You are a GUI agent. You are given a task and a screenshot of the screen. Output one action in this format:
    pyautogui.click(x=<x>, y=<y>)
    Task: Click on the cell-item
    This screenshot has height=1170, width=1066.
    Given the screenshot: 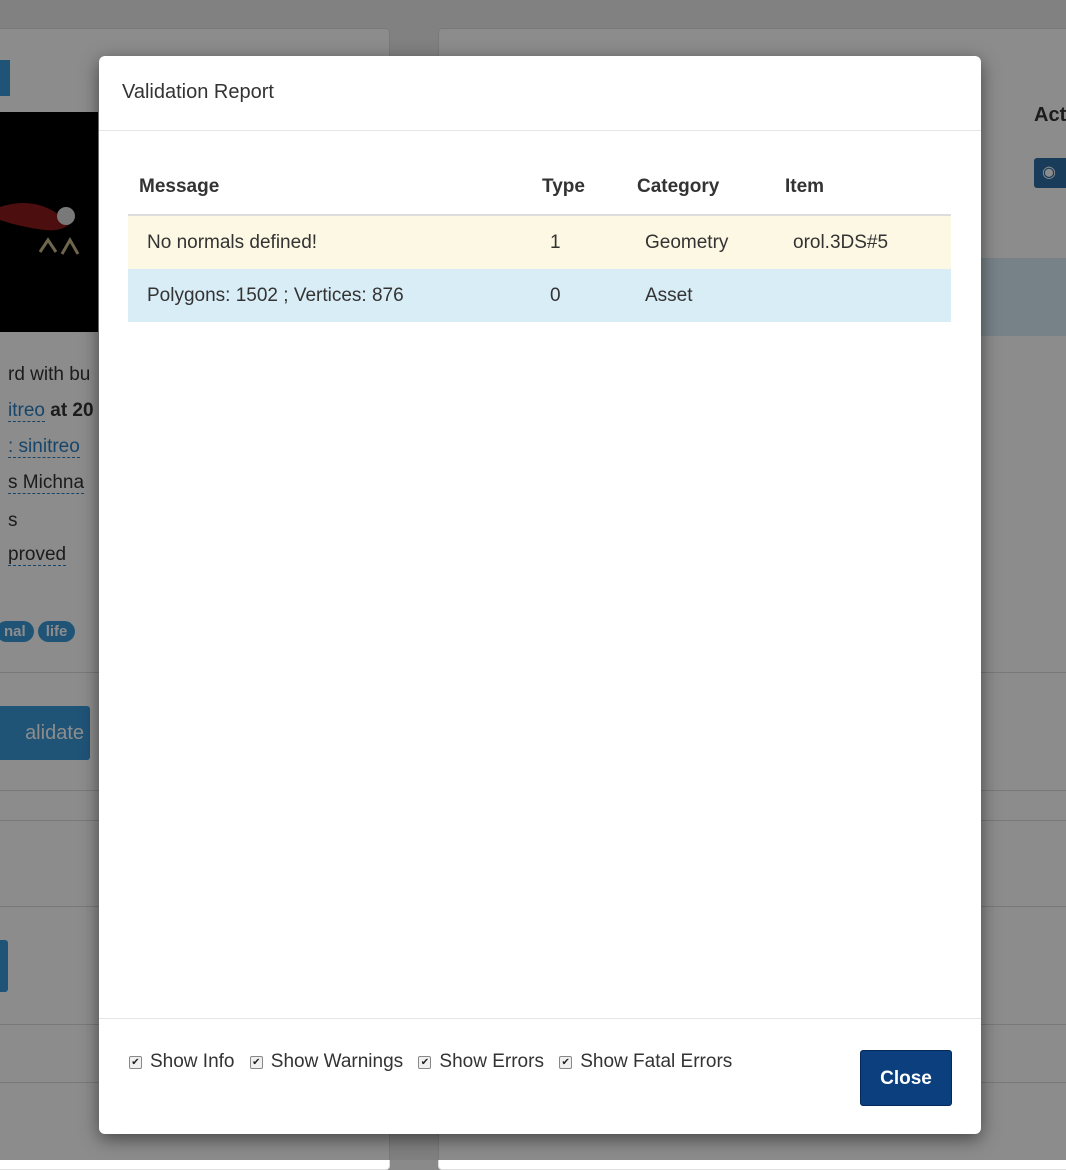 What is the action you would take?
    pyautogui.click(x=862, y=295)
    